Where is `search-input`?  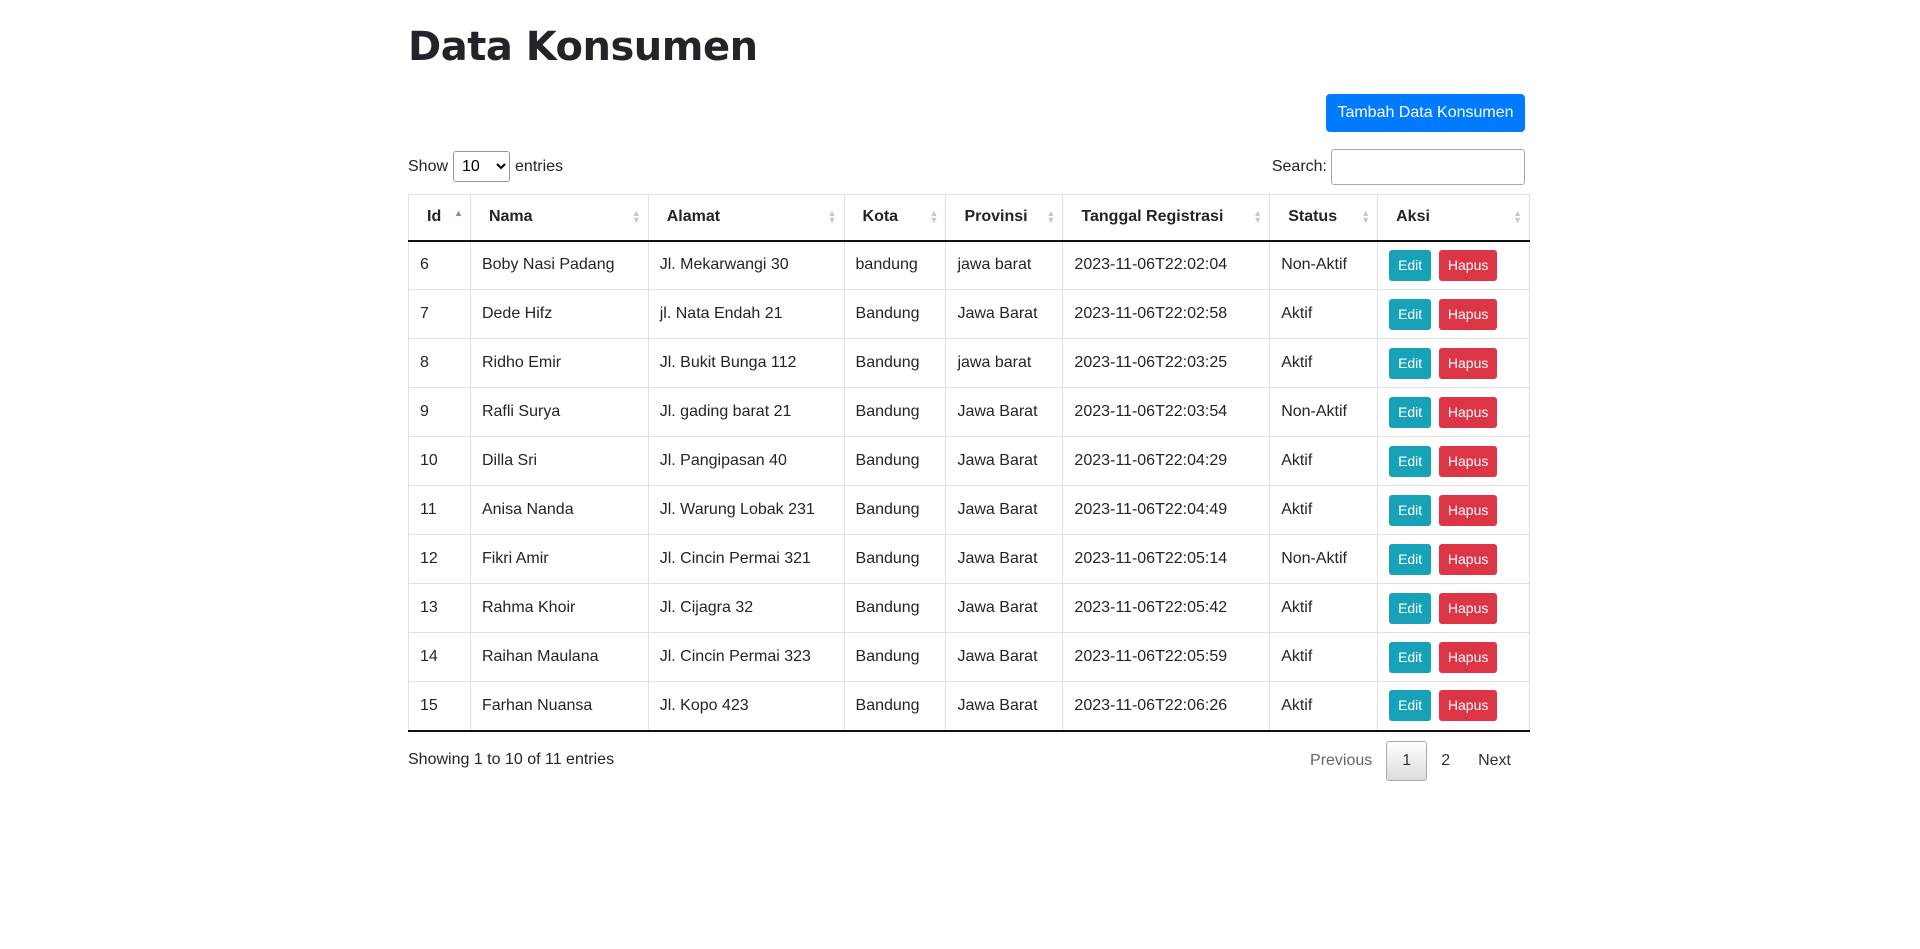 search-input is located at coordinates (1428, 167).